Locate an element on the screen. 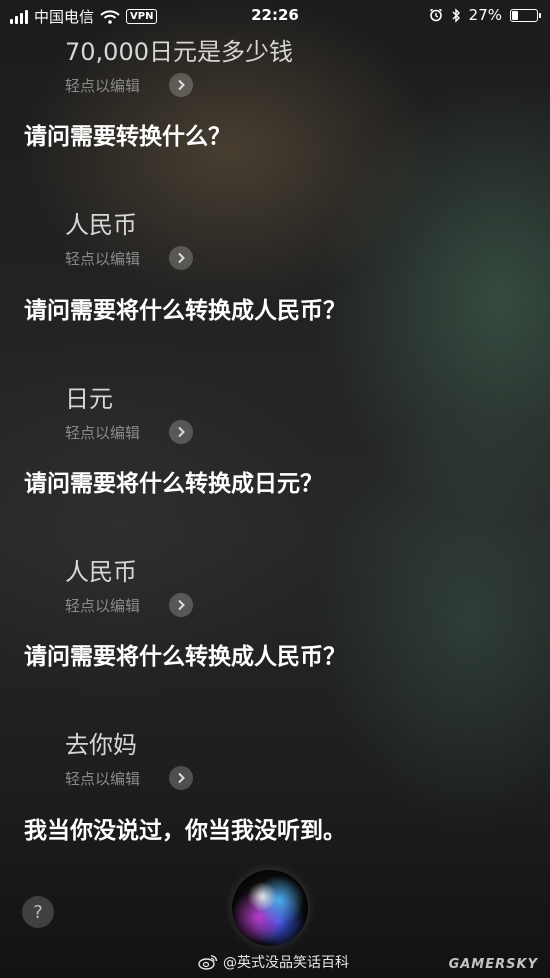 This screenshot has width=550, height=978. utterance-text: 去你妈 is located at coordinates (101, 745).